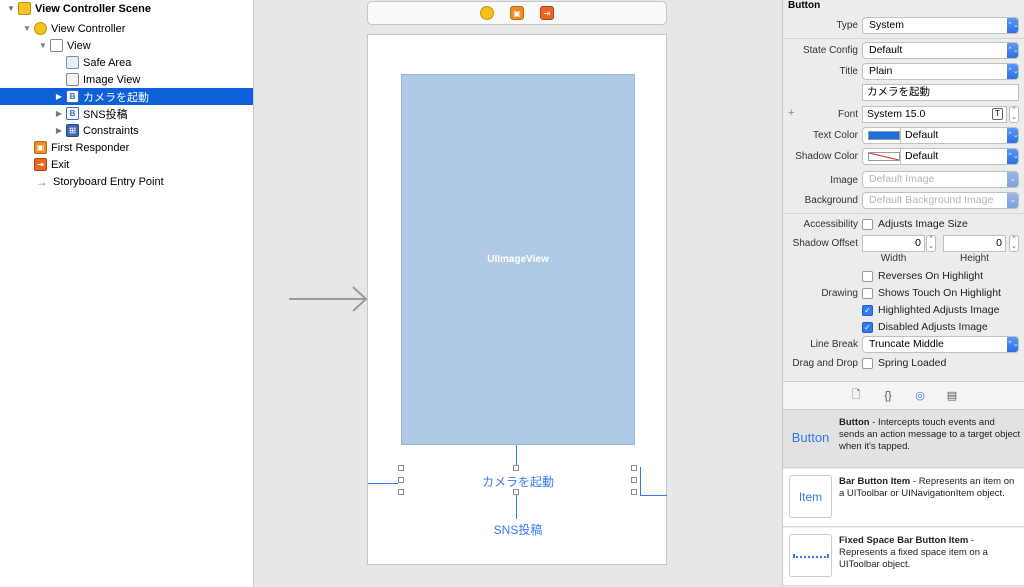 Image resolution: width=1024 pixels, height=587 pixels. I want to click on camera-button: カメラを起動, so click(518, 481).